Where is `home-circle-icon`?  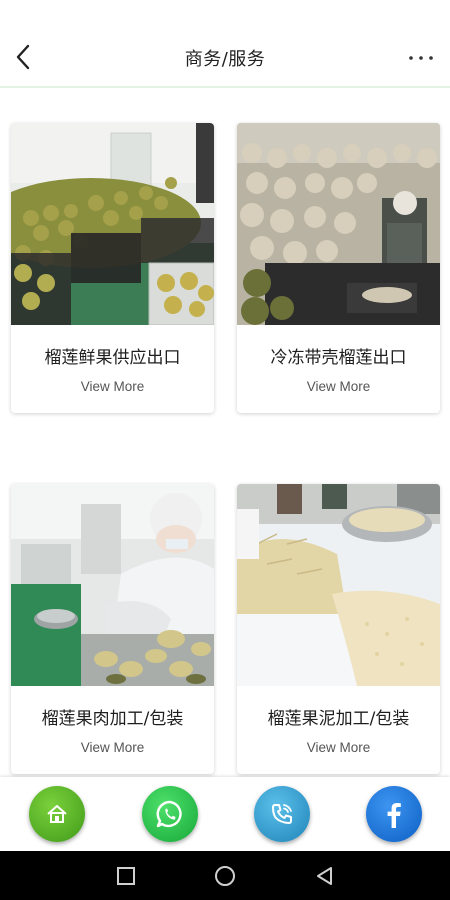
home-circle-icon is located at coordinates (225, 876).